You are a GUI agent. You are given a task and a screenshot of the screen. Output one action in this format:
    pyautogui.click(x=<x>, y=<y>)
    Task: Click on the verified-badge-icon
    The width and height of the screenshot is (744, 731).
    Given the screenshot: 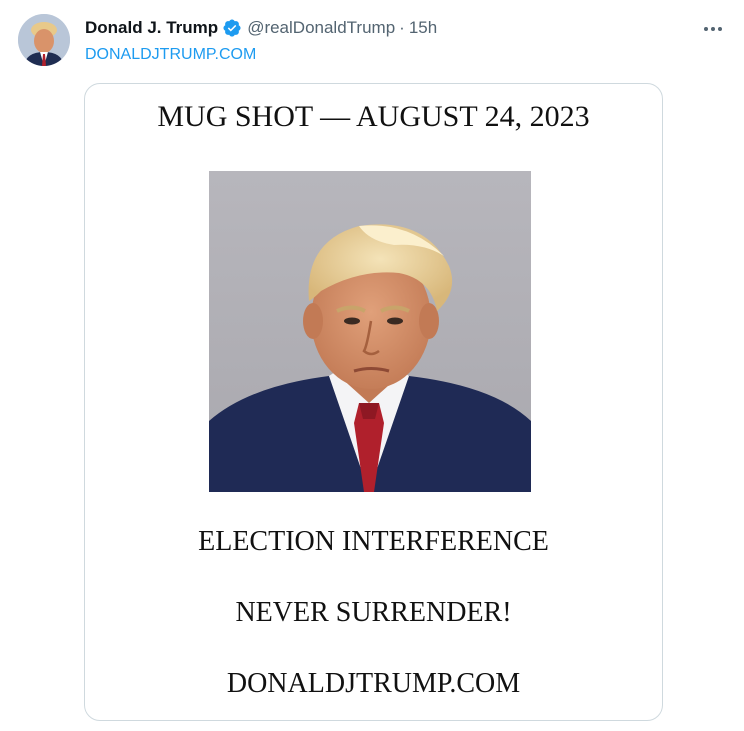 What is the action you would take?
    pyautogui.click(x=232, y=28)
    